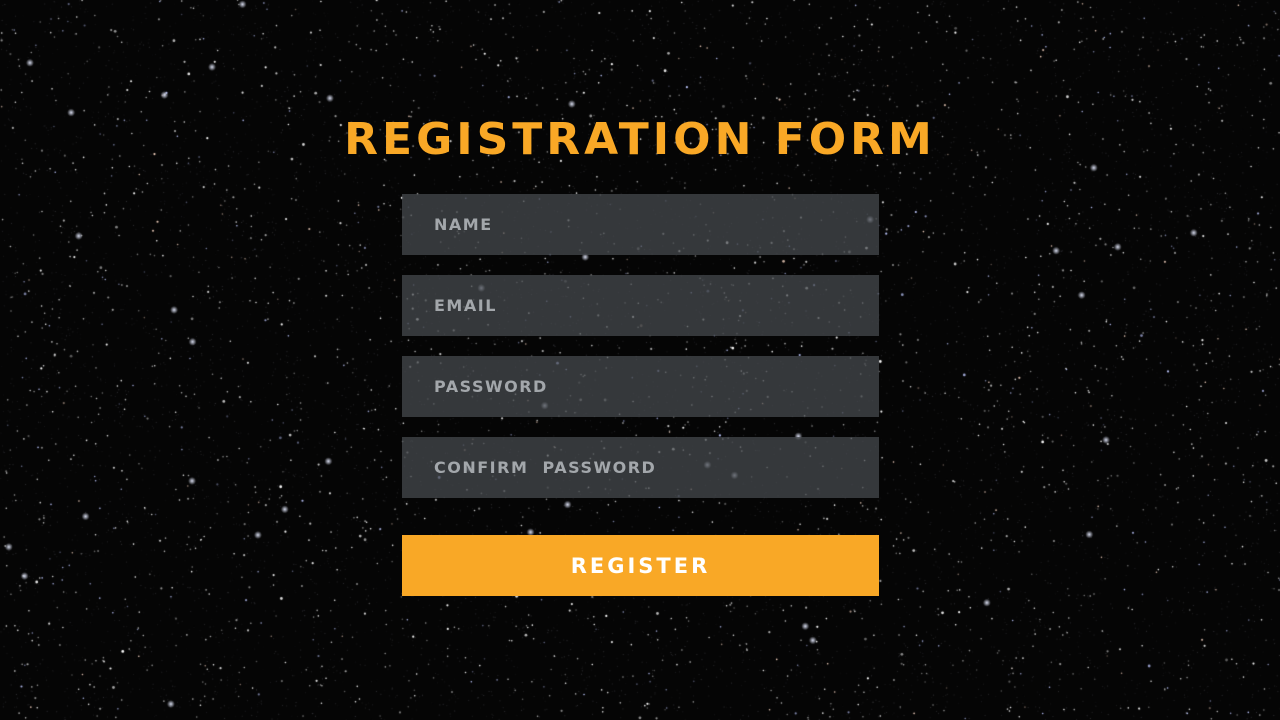 Image resolution: width=1280 pixels, height=720 pixels. Describe the element at coordinates (640, 139) in the screenshot. I see `page-title: REGISTRATION FORM` at that location.